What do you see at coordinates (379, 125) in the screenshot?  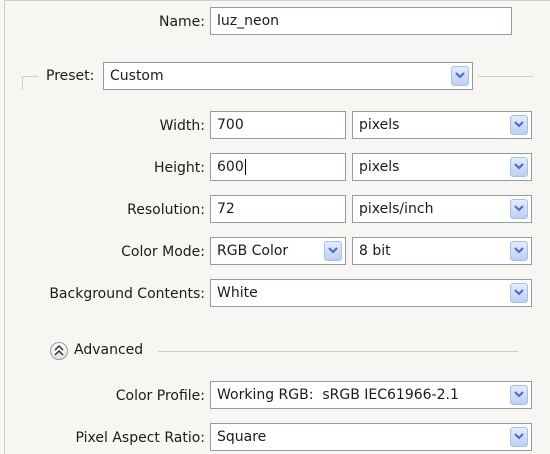 I see `width-unit-value: pixels` at bounding box center [379, 125].